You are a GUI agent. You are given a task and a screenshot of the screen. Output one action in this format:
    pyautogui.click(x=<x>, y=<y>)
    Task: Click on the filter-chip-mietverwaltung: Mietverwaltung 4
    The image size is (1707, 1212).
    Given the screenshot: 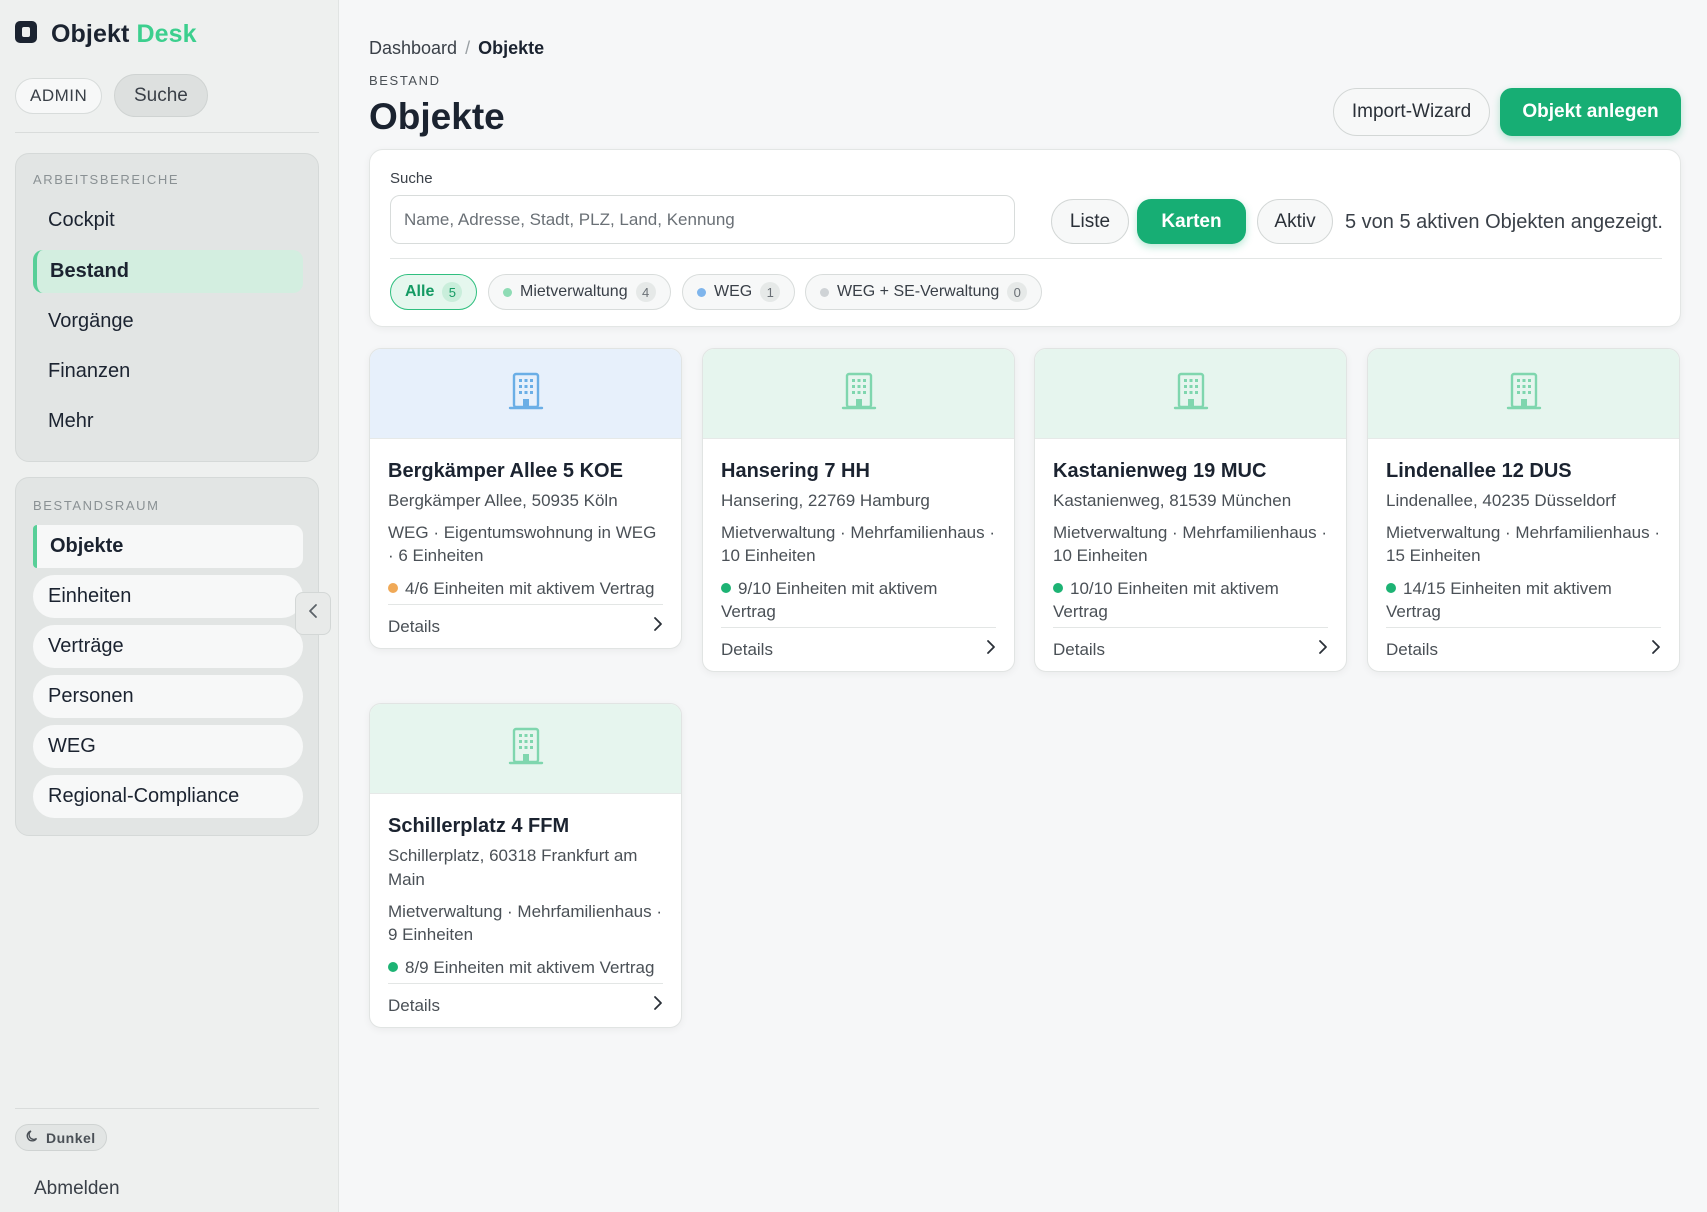 What is the action you would take?
    pyautogui.click(x=579, y=292)
    